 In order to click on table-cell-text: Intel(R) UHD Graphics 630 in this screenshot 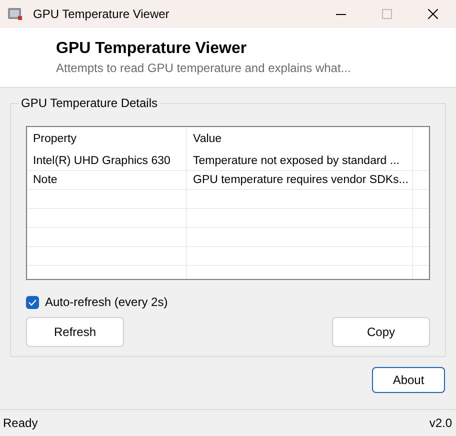, I will do `click(102, 161)`.